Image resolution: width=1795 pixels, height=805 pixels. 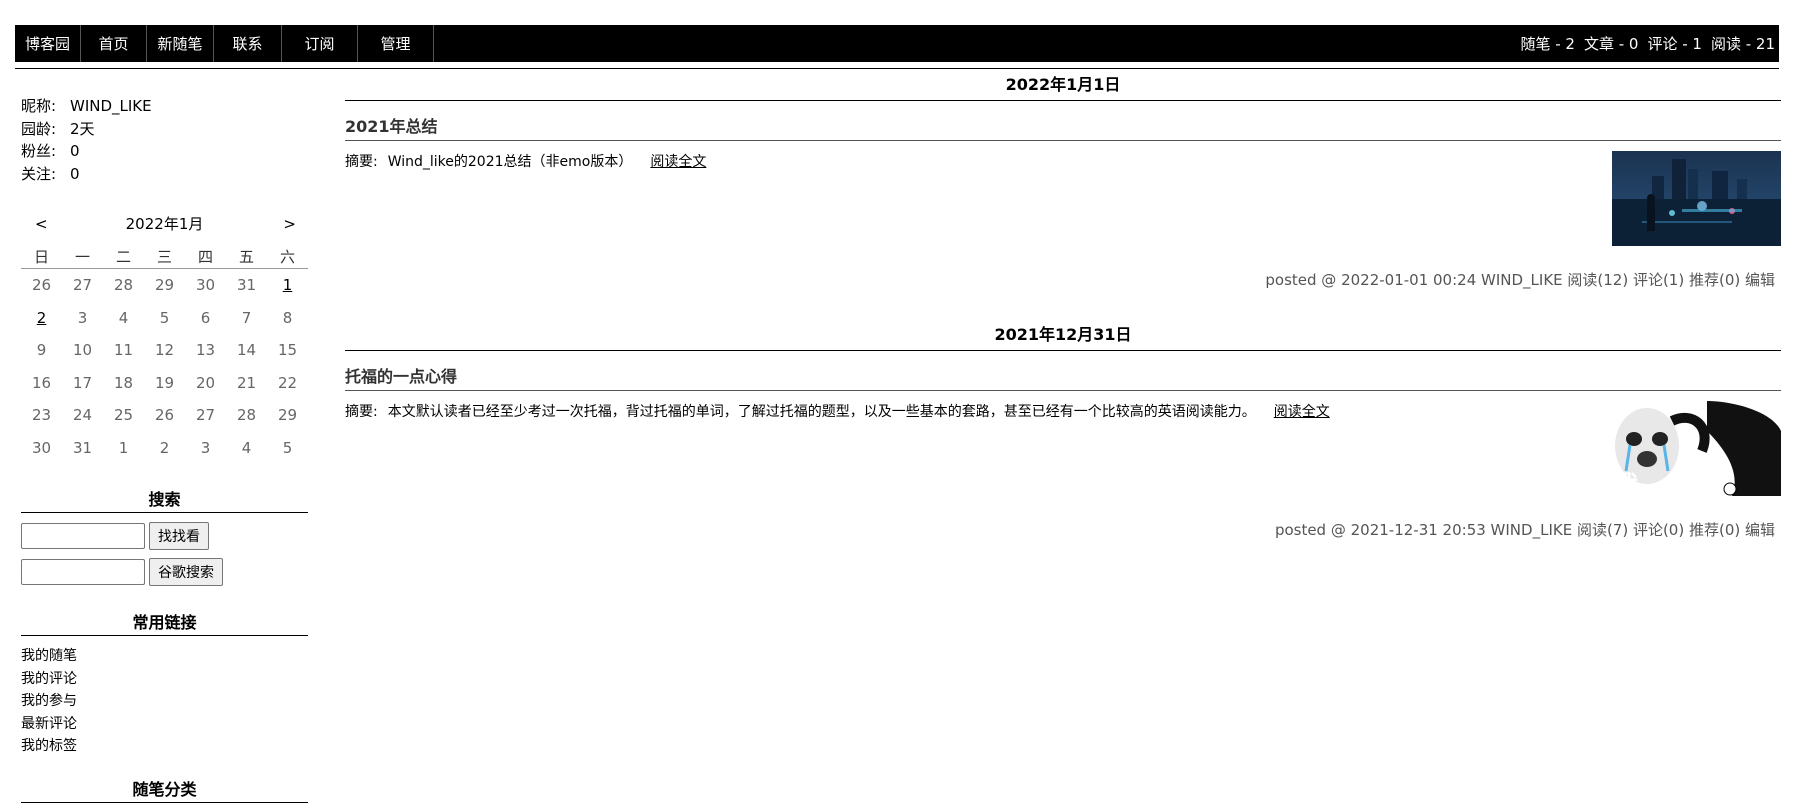 I want to click on post-title: 2021年总结, so click(x=1063, y=127).